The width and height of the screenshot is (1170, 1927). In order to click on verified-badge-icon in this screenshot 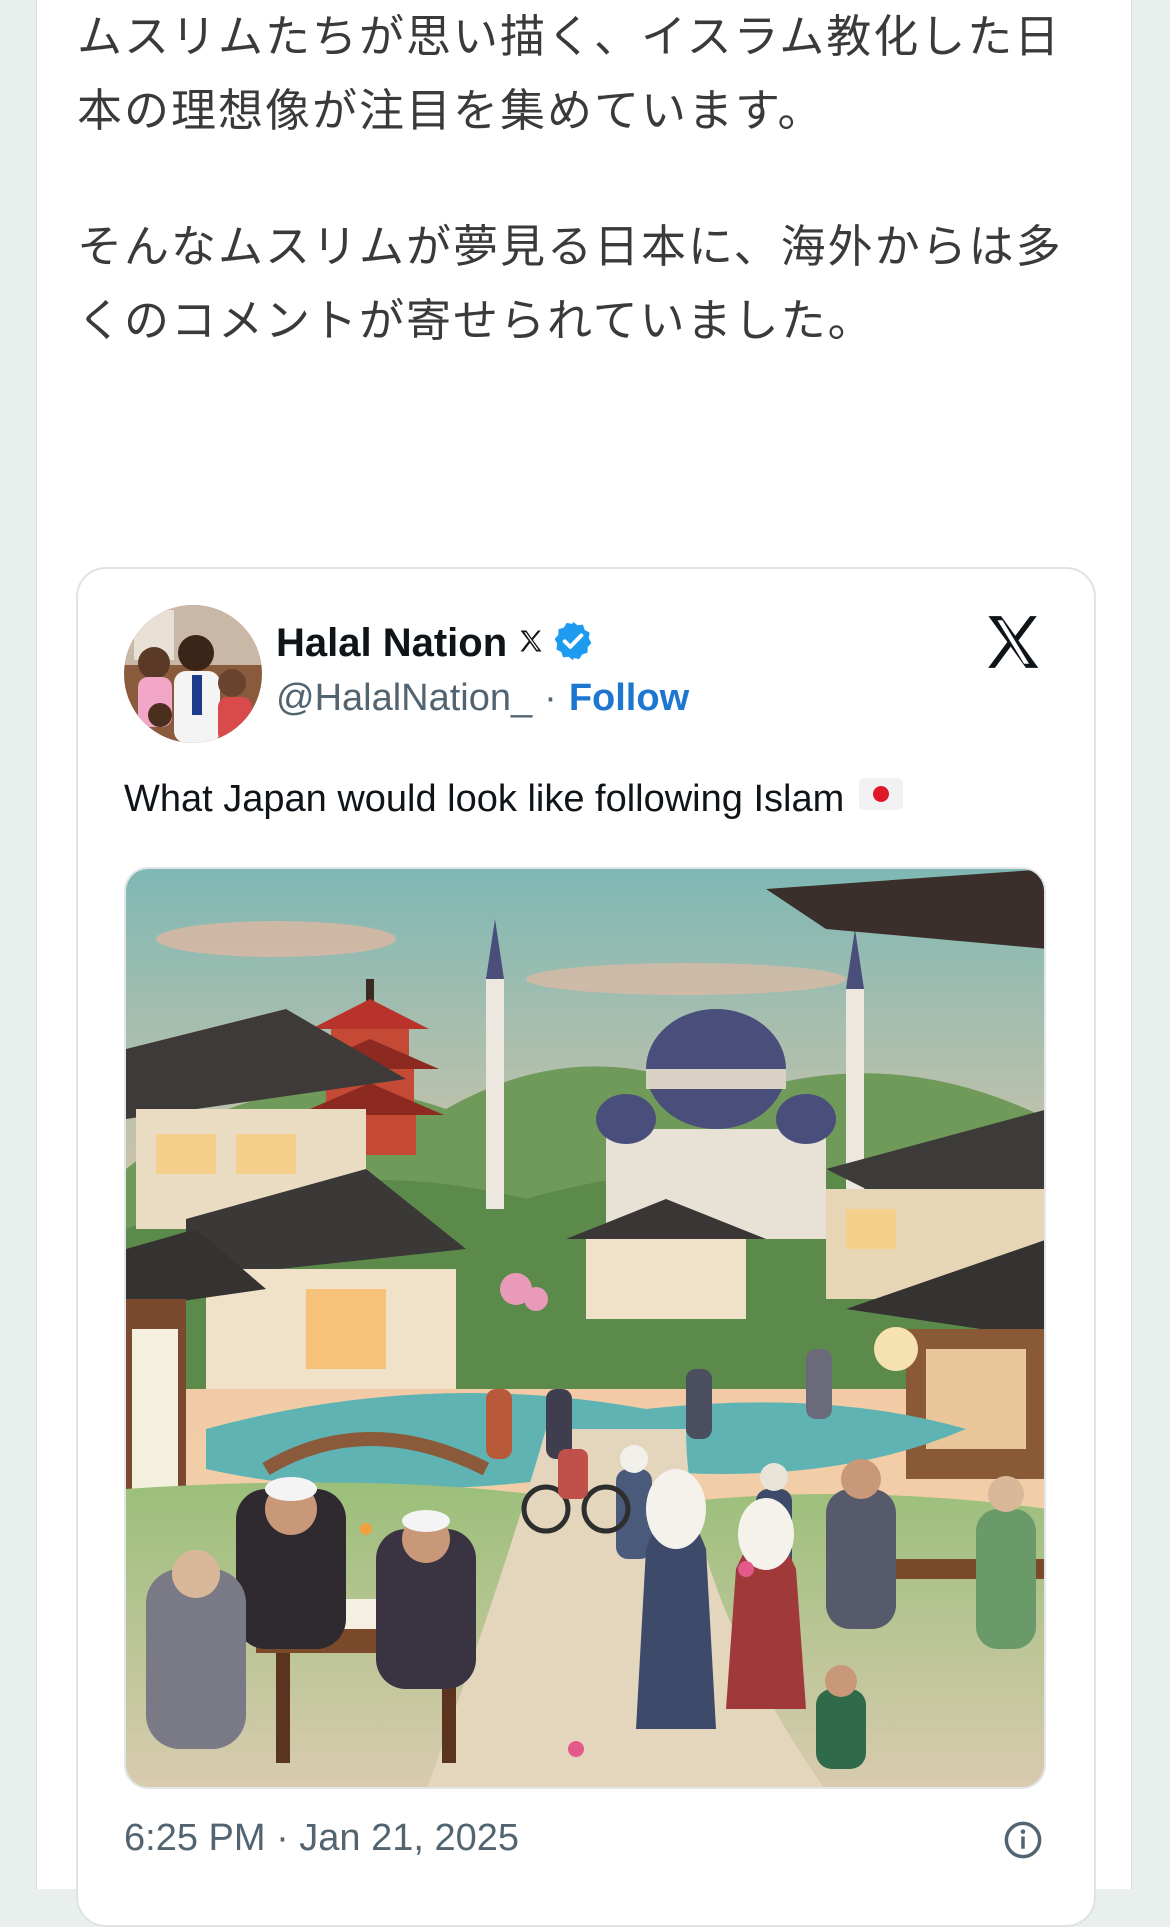, I will do `click(573, 643)`.